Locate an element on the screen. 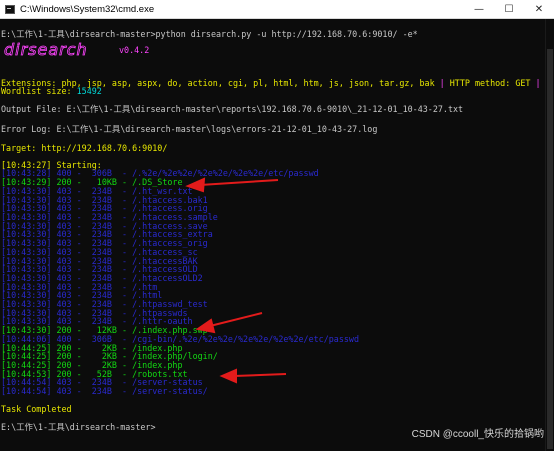 Image resolution: width=554 pixels, height=451 pixels. cmd-icon is located at coordinates (10, 9).